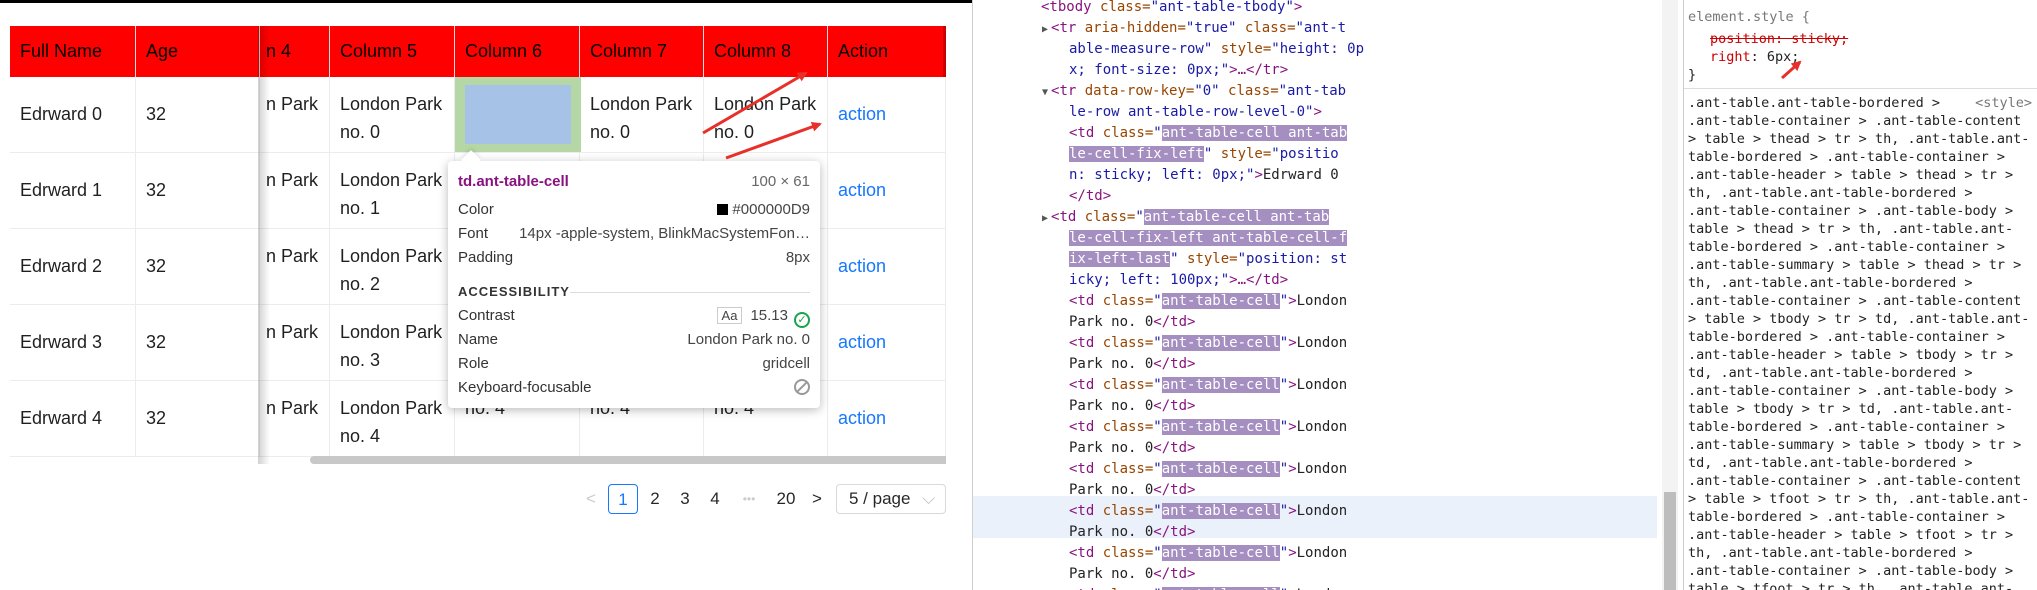 This screenshot has width=2037, height=590. I want to click on elements-scrollbar, so click(1670, 295).